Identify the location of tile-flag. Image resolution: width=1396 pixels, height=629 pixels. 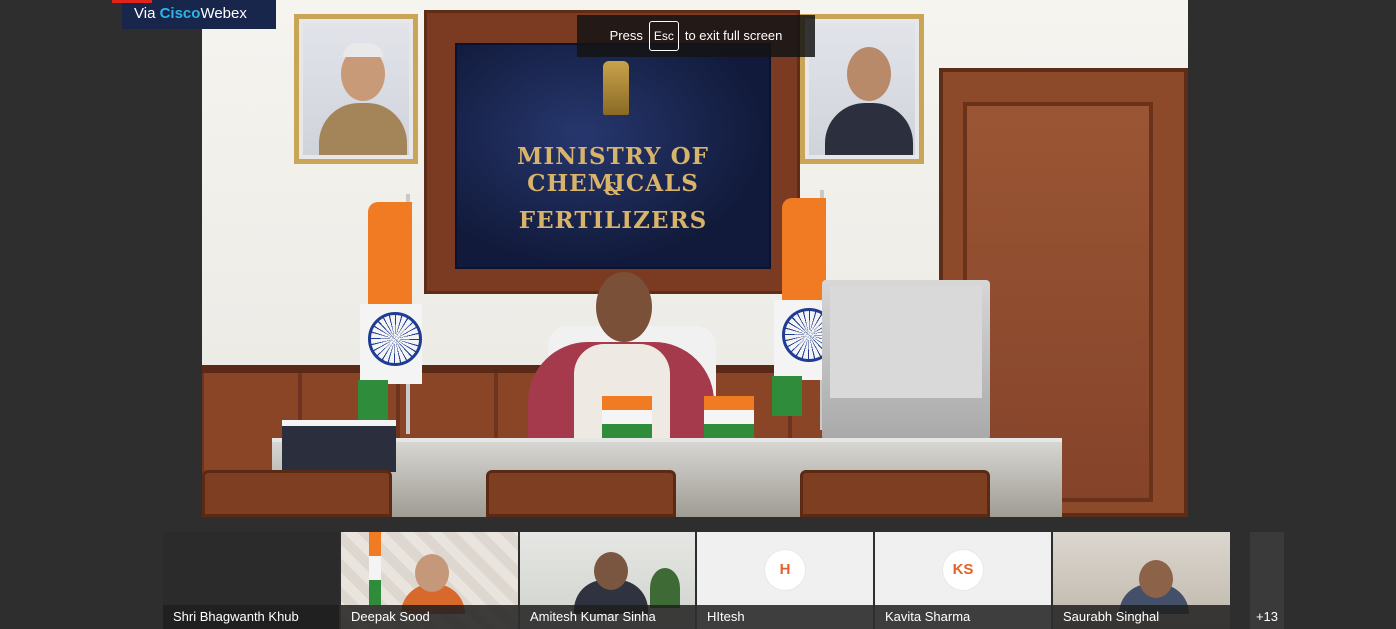
(375, 568).